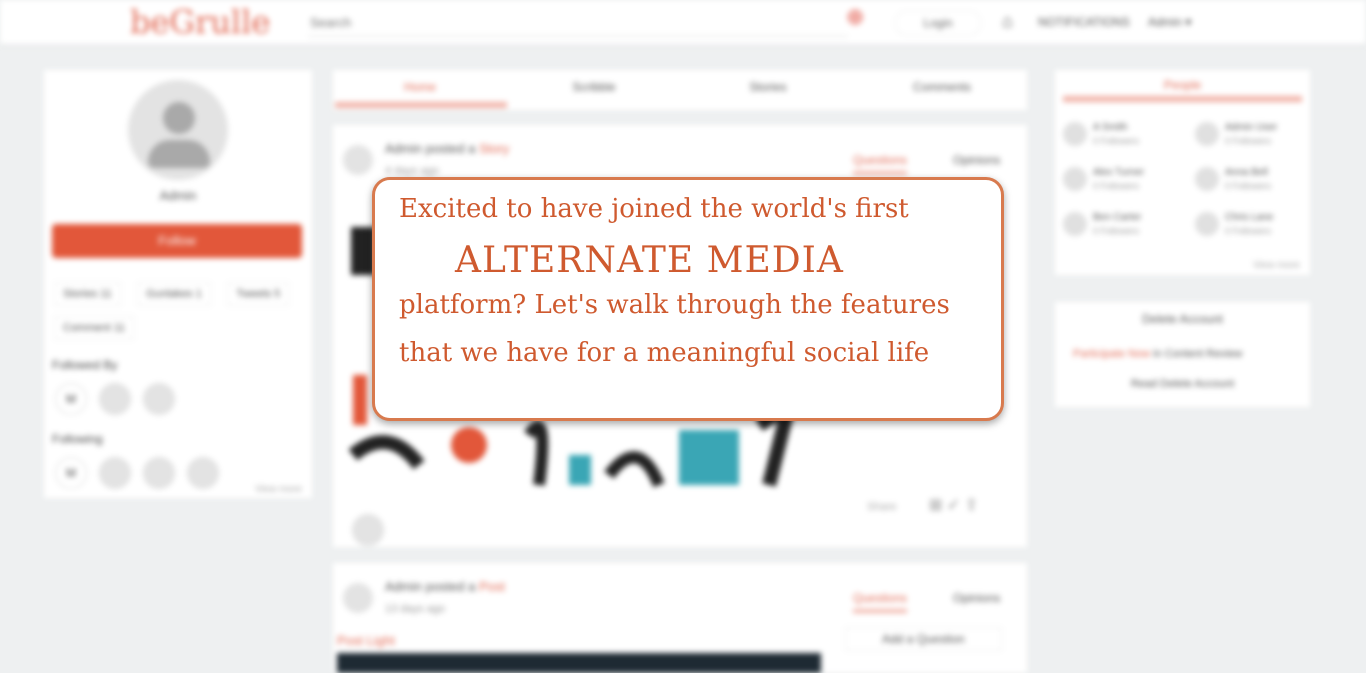 This screenshot has width=1366, height=673. Describe the element at coordinates (1182, 319) in the screenshot. I see `account-title: Delete Account` at that location.